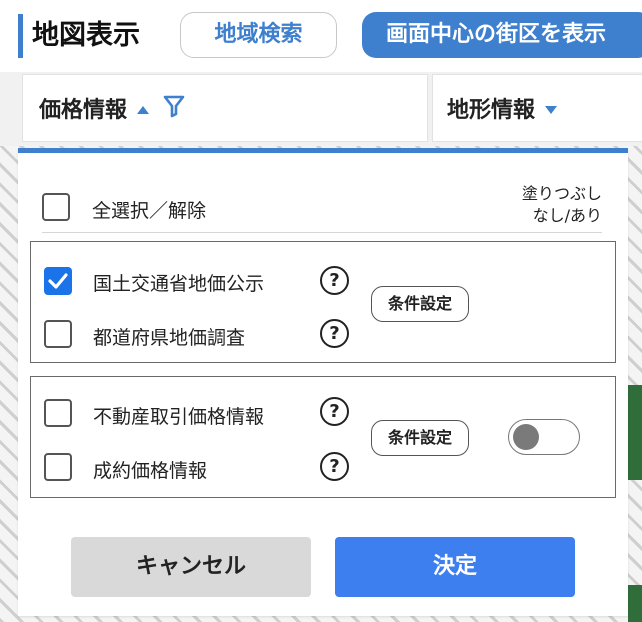 Image resolution: width=642 pixels, height=622 pixels. Describe the element at coordinates (169, 338) in the screenshot. I see `prefecture-land-price-label: 都道府県地価調査` at that location.